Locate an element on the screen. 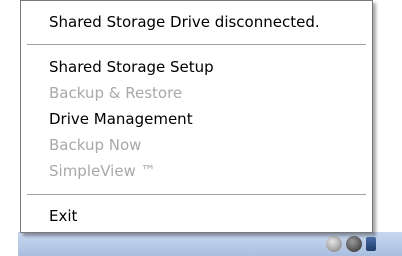 The image size is (402, 256). menu-item-shared-storage-setup: Shared Storage Setup is located at coordinates (131, 67).